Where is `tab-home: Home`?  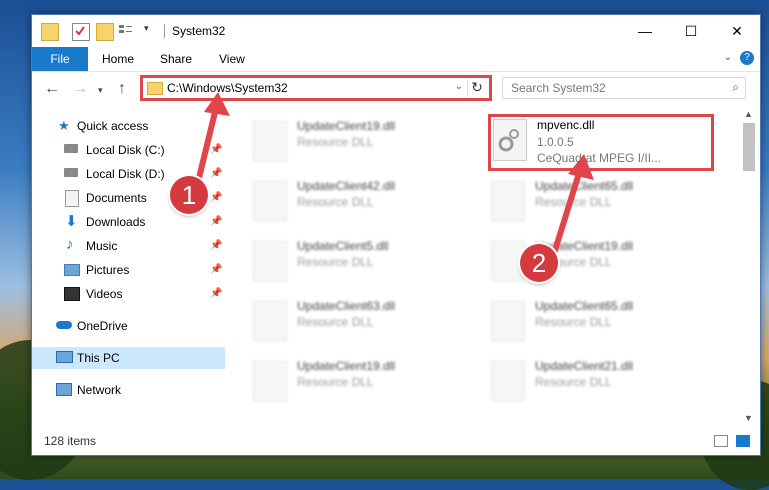 tab-home: Home is located at coordinates (118, 59).